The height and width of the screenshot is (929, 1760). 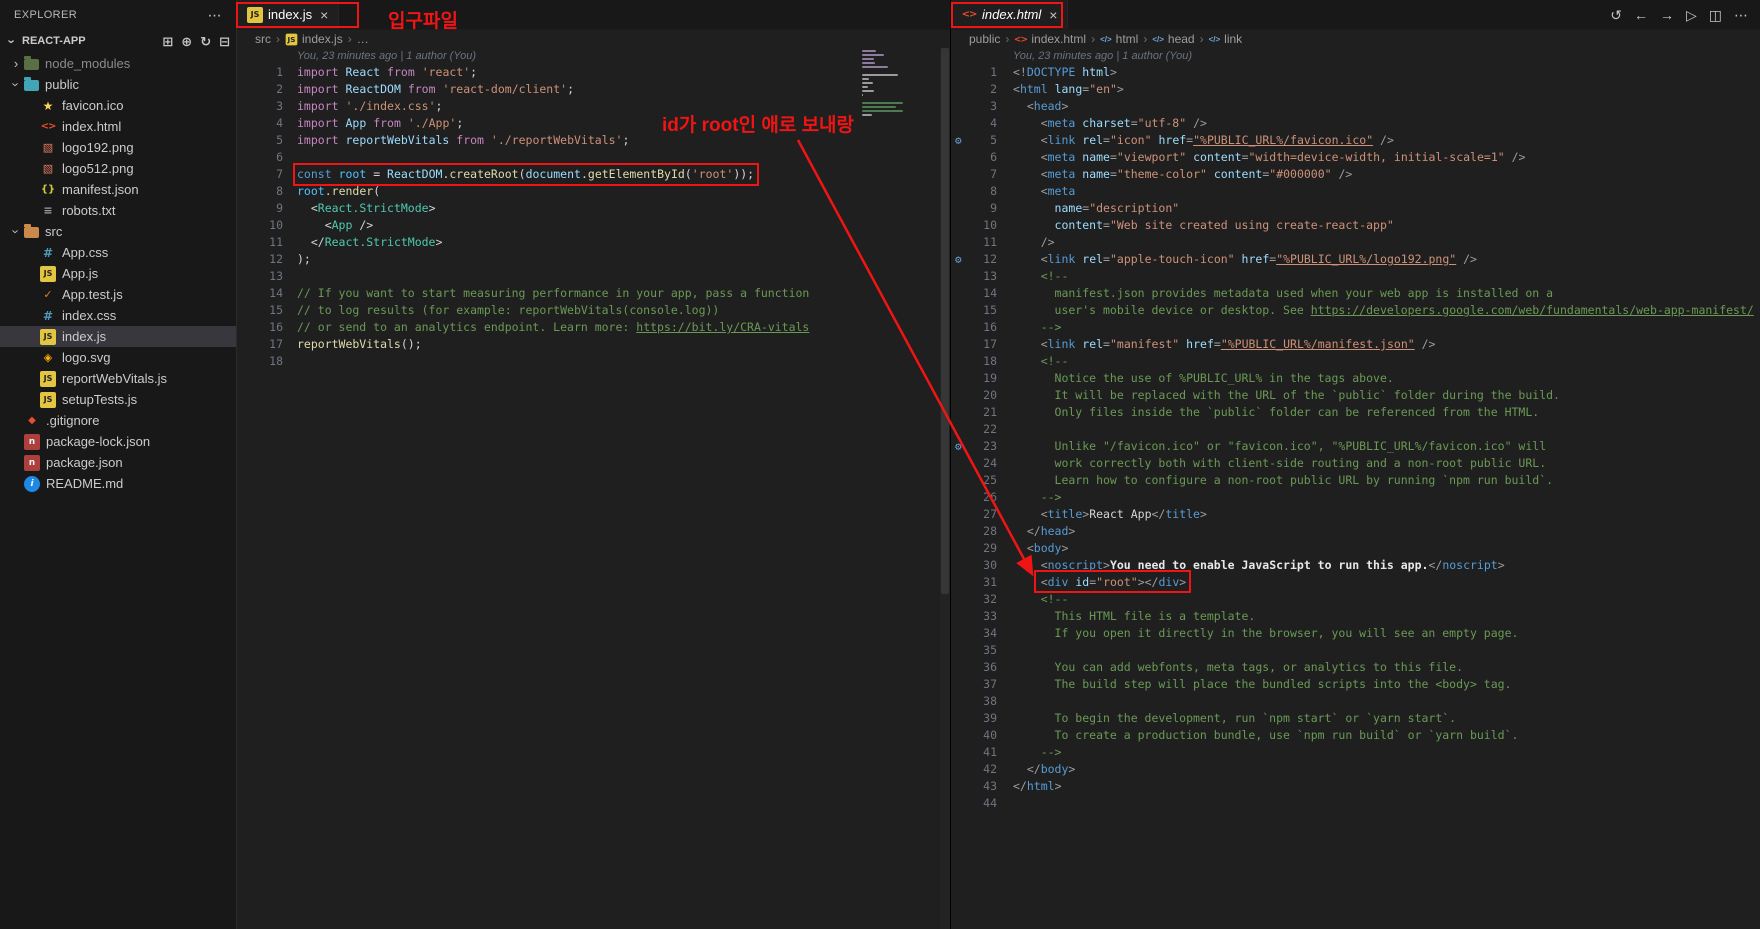 I want to click on gutter: 38, so click(x=982, y=701).